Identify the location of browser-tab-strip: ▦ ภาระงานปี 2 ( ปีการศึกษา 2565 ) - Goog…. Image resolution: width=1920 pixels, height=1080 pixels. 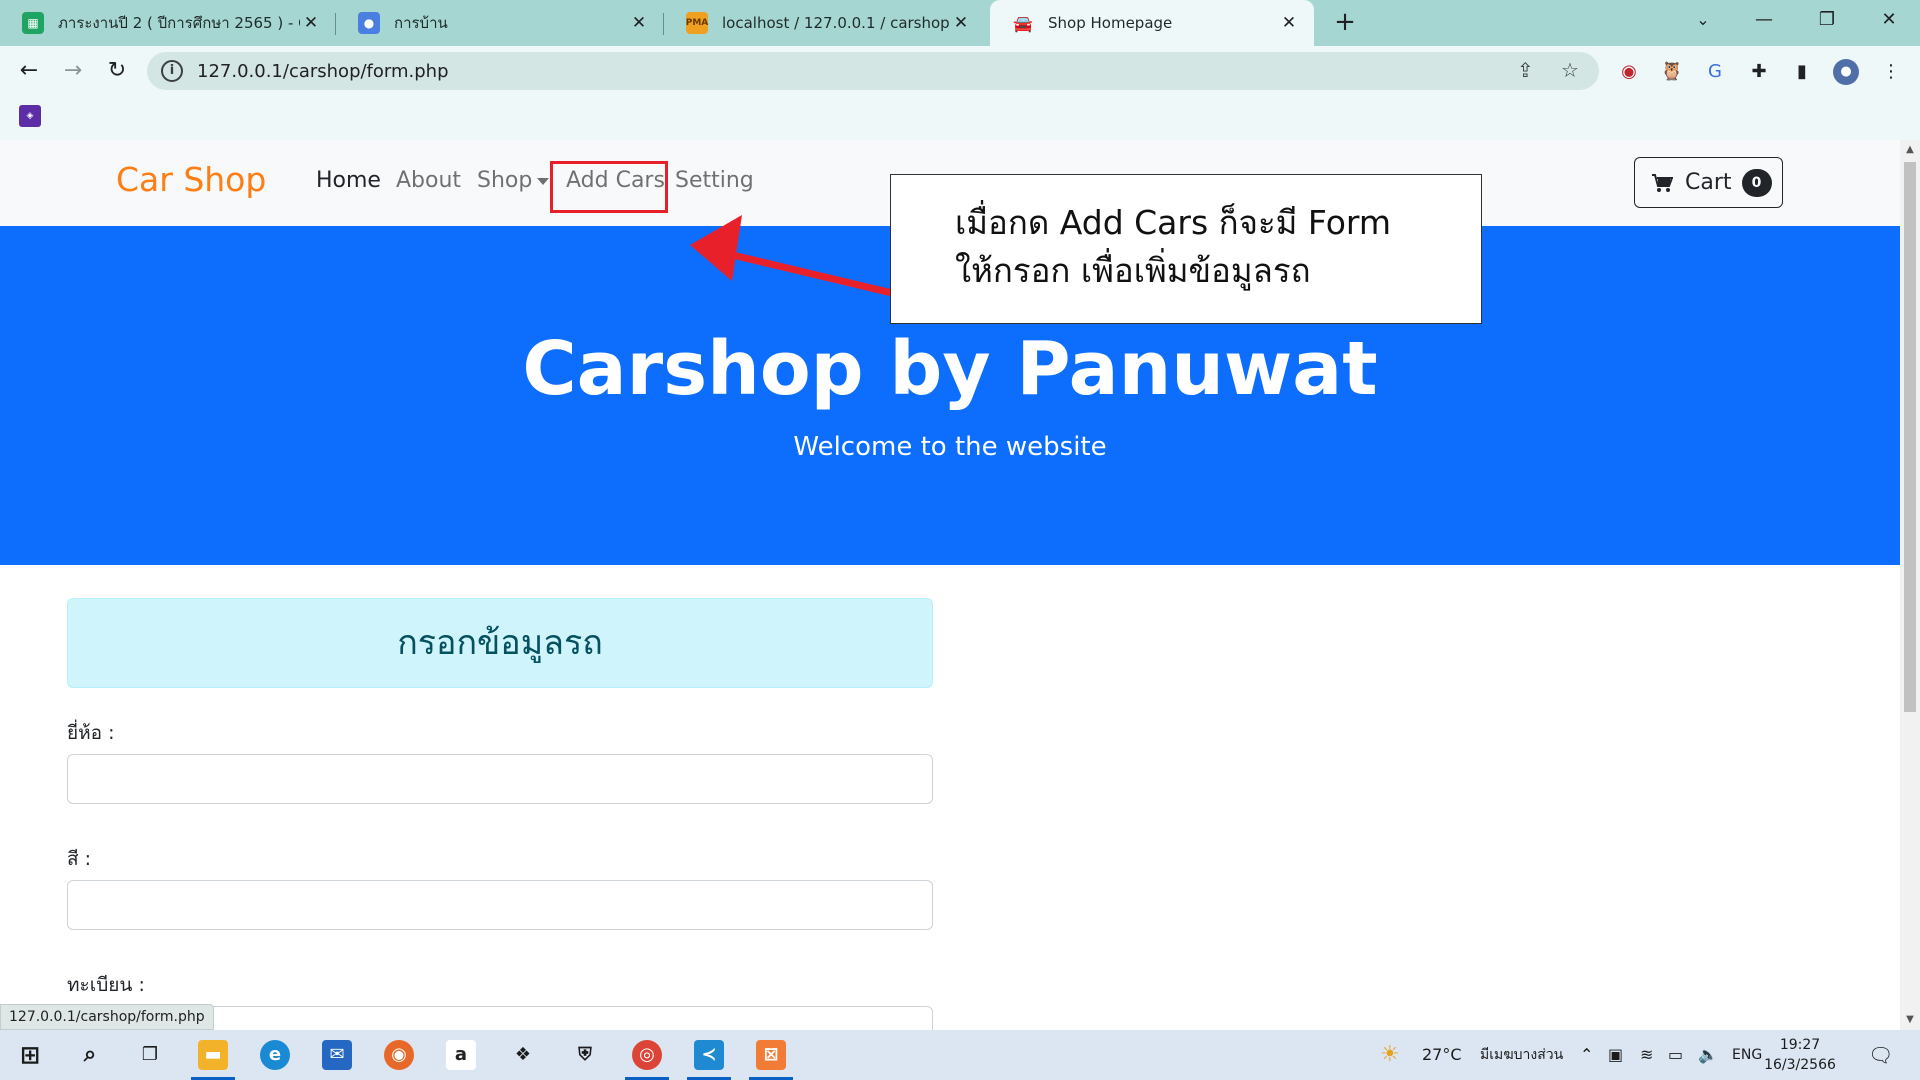
(960, 23).